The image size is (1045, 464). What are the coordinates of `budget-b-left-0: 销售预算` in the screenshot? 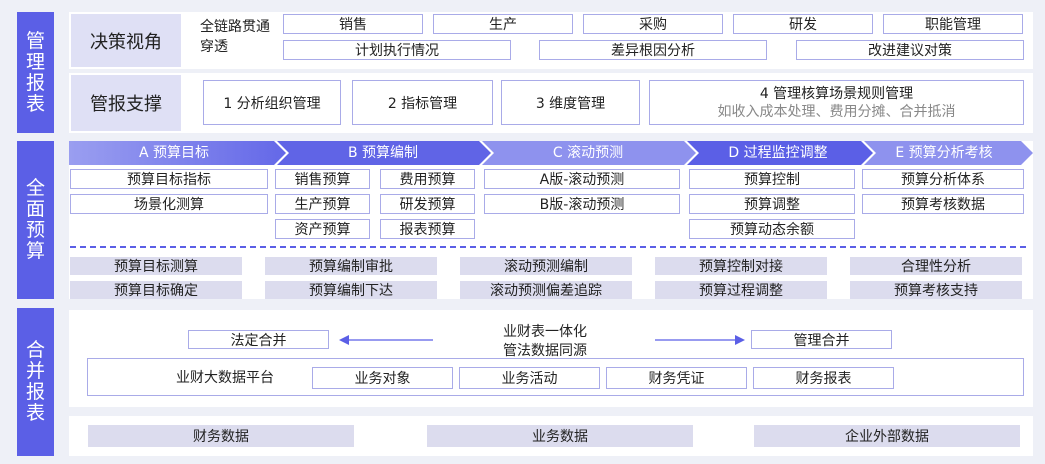 It's located at (322, 179).